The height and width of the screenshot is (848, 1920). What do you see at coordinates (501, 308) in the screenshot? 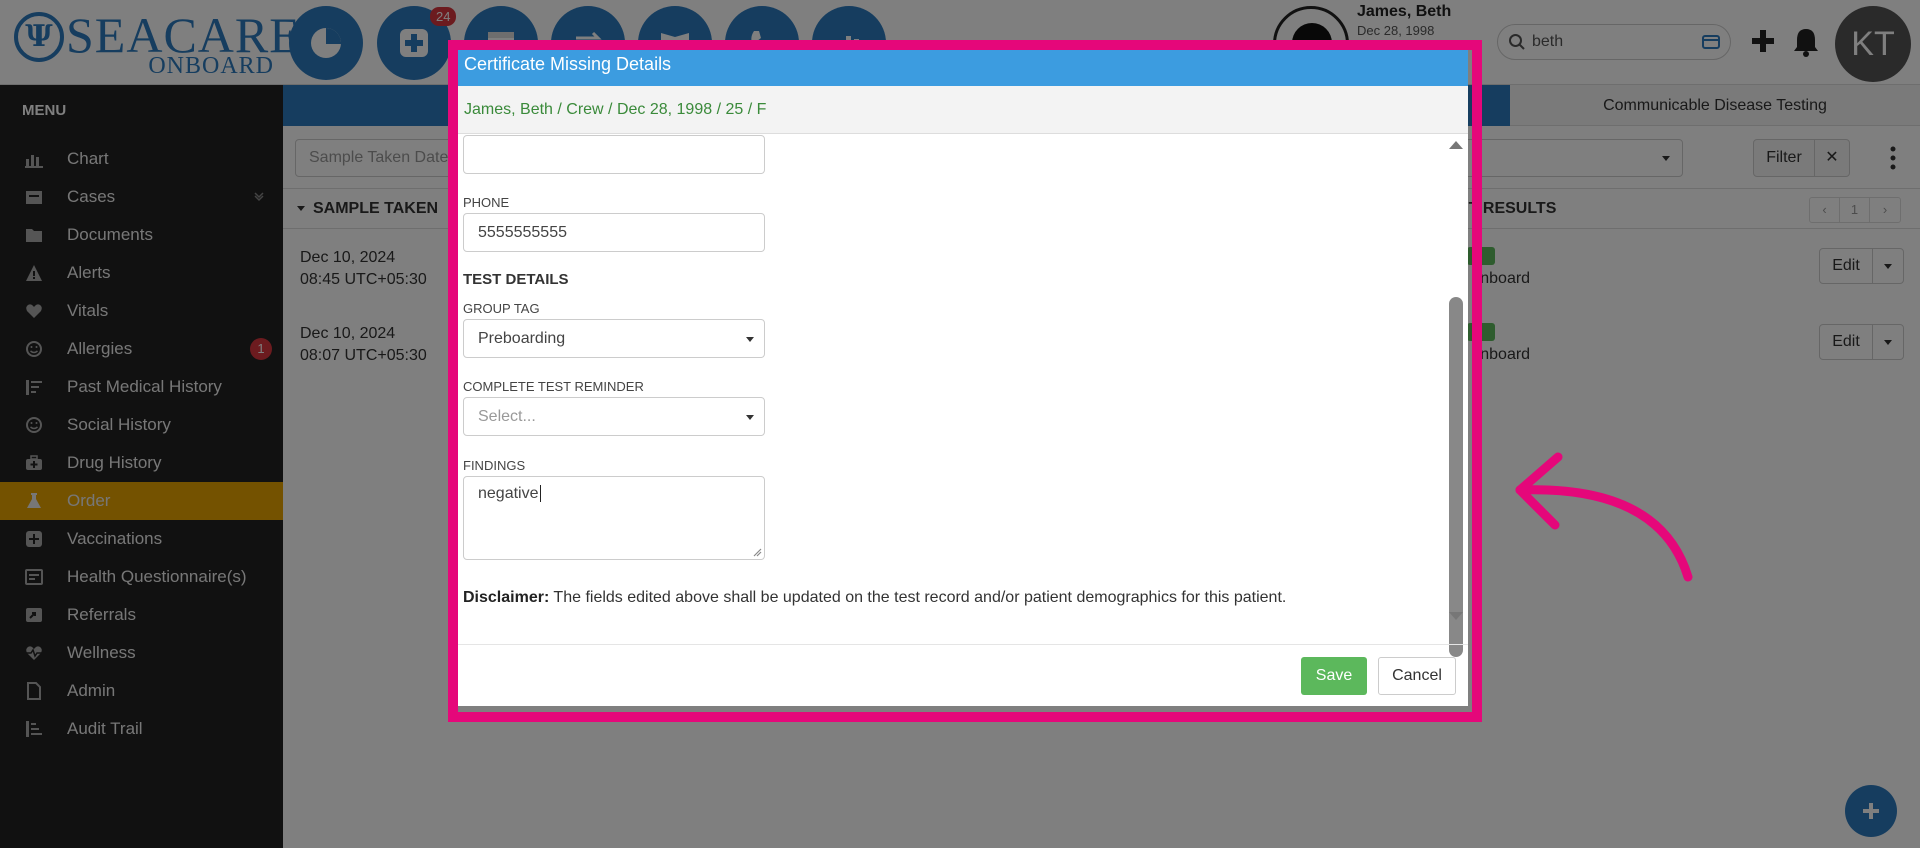
I see `group-tag-label: GROUP TAG` at bounding box center [501, 308].